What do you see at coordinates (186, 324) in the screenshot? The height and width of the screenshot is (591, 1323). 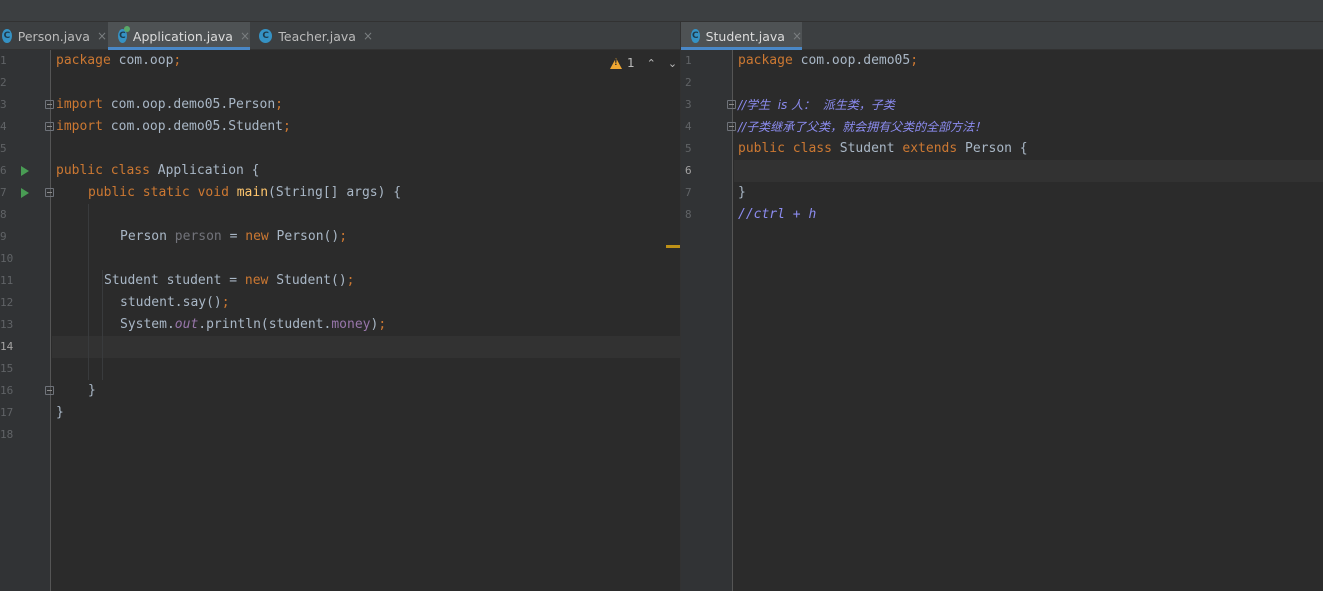 I see `static-field: out` at bounding box center [186, 324].